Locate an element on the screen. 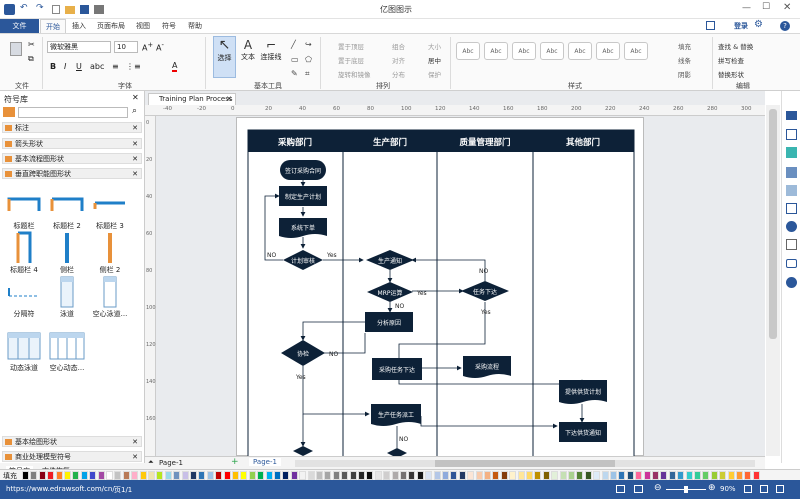 This screenshot has height=499, width=800. library-basic-flowchart: 基本流程图形状 ✕ is located at coordinates (72, 158).